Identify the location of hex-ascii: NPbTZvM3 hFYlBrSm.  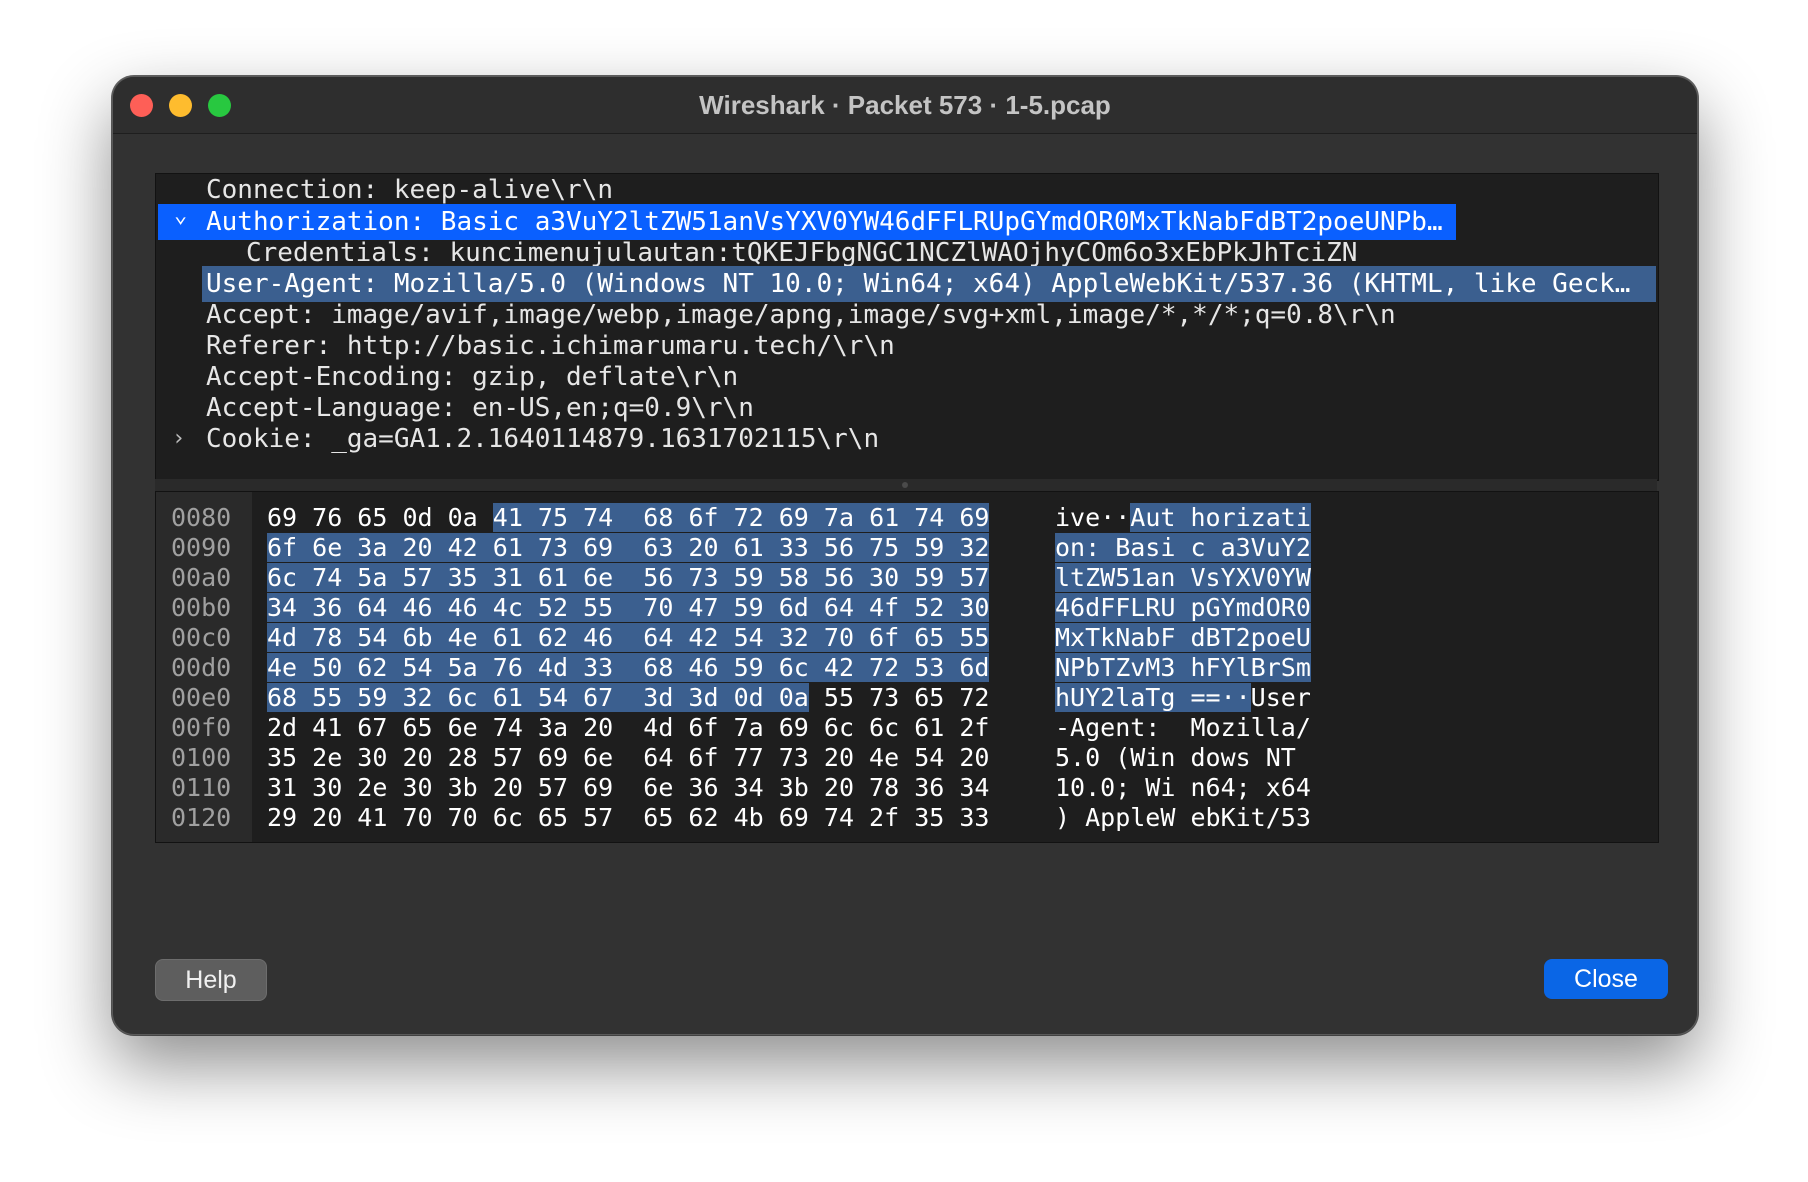
(1183, 668).